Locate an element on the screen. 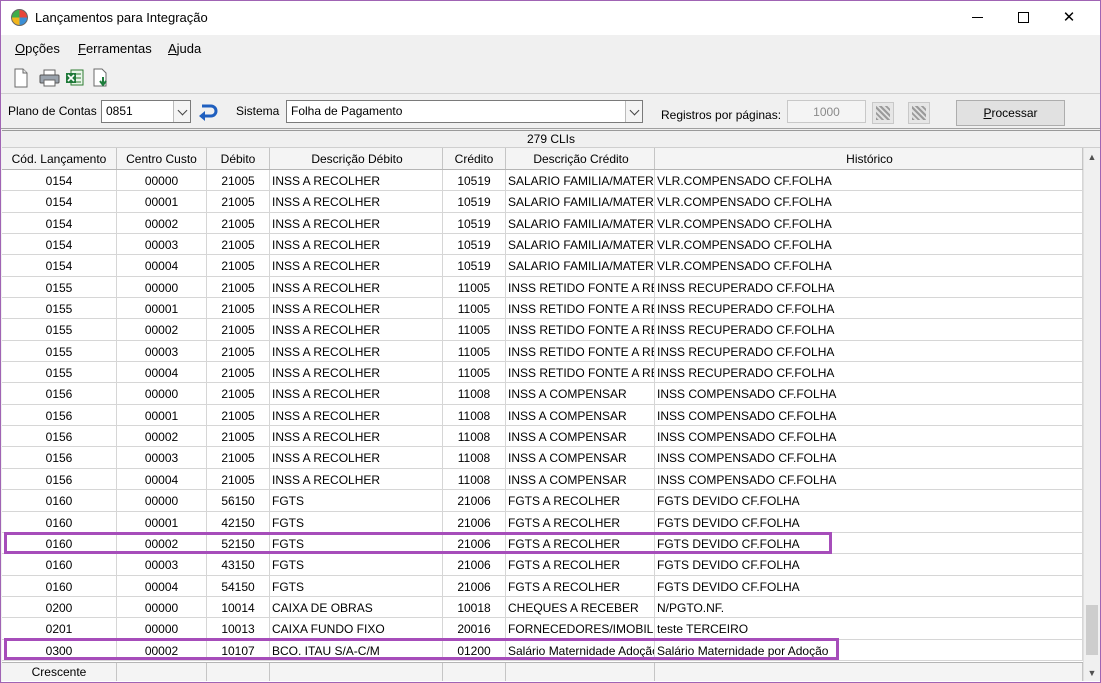  maximize-icon is located at coordinates (1023, 17).